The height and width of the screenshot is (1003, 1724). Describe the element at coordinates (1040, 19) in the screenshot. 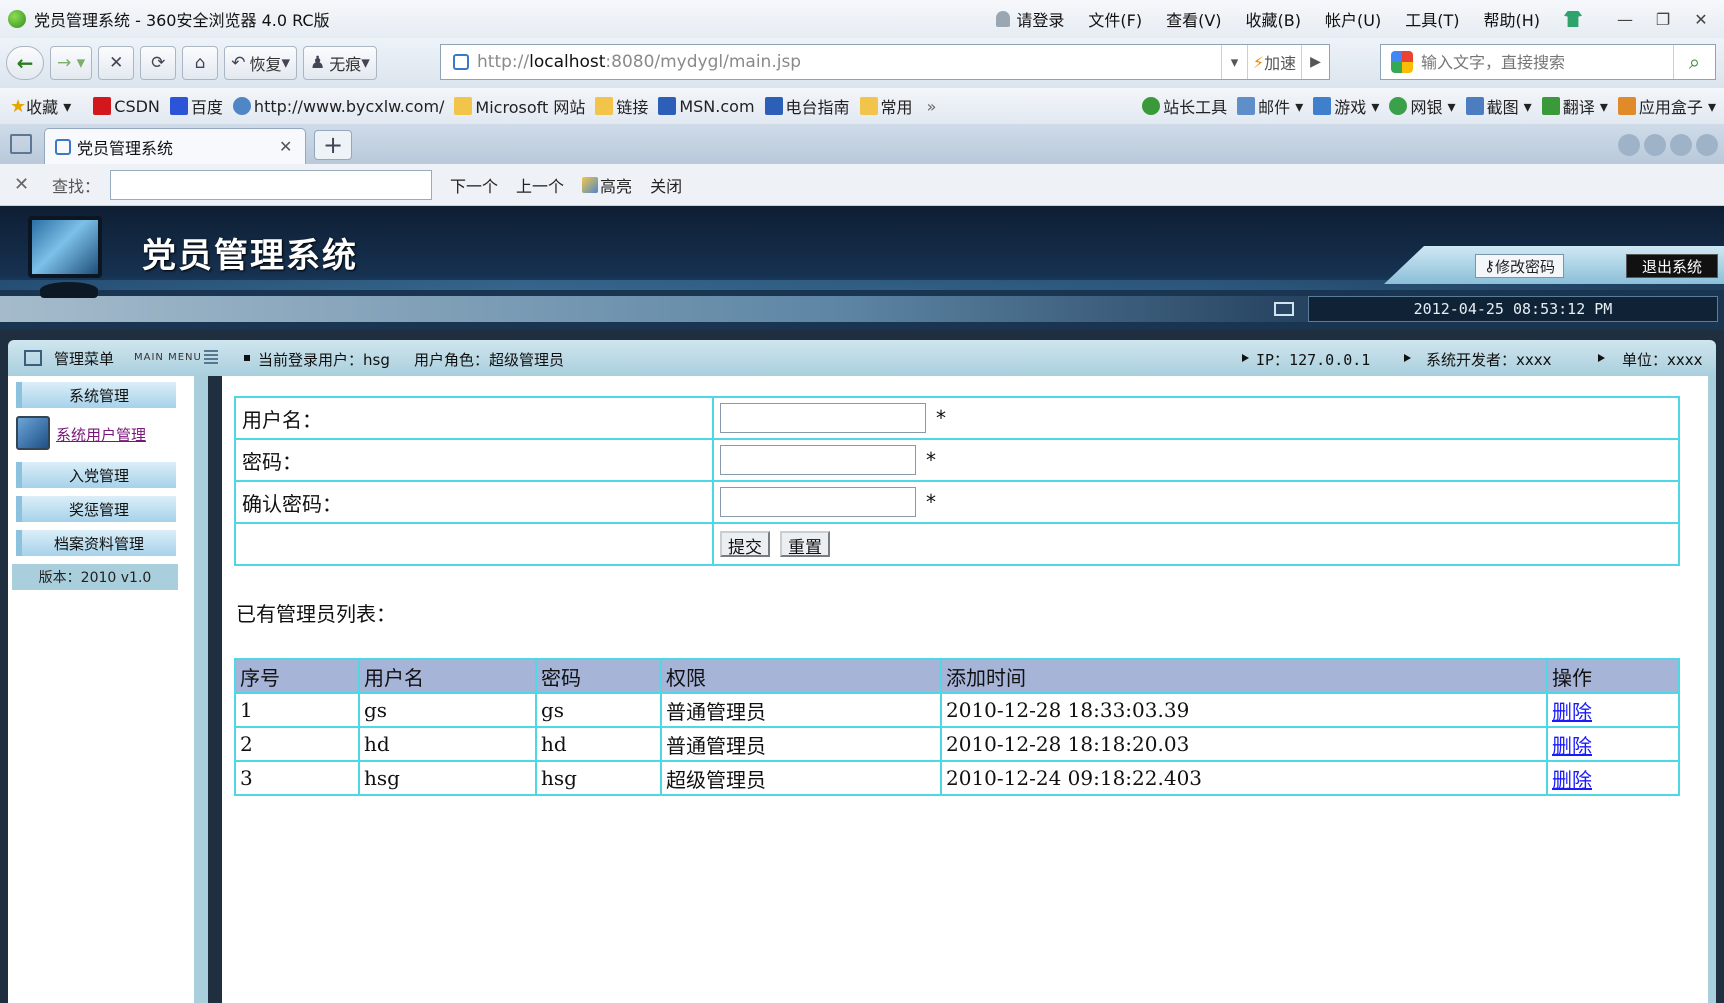

I see `menu-login: 请登录` at that location.